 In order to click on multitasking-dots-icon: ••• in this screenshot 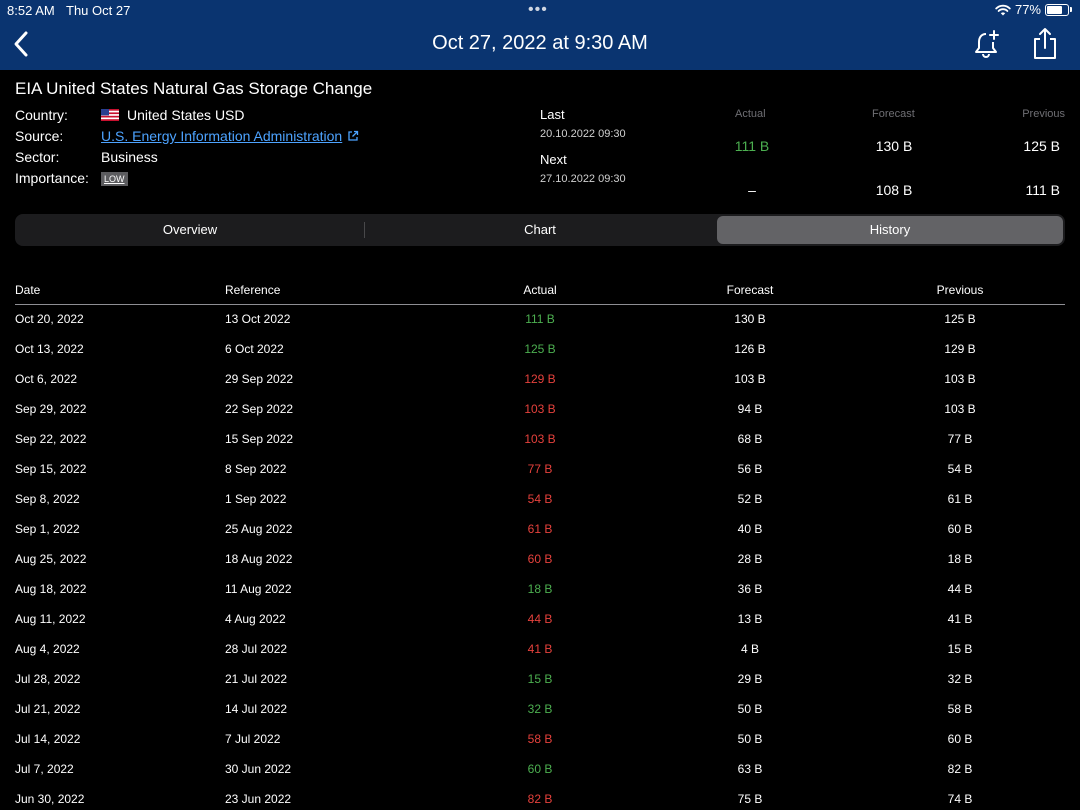, I will do `click(538, 10)`.